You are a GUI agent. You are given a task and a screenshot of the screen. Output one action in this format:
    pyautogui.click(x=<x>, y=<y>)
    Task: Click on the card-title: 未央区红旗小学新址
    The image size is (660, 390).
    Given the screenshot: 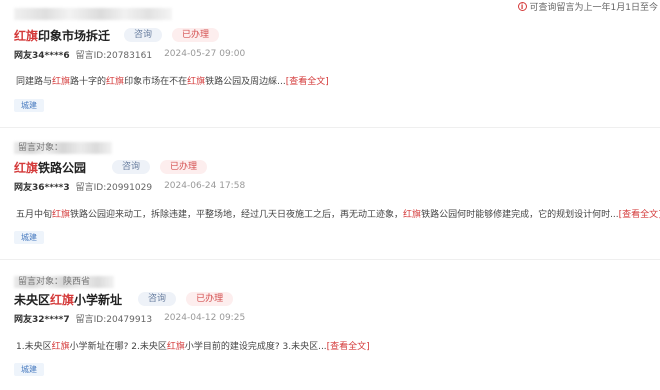 What is the action you would take?
    pyautogui.click(x=68, y=299)
    